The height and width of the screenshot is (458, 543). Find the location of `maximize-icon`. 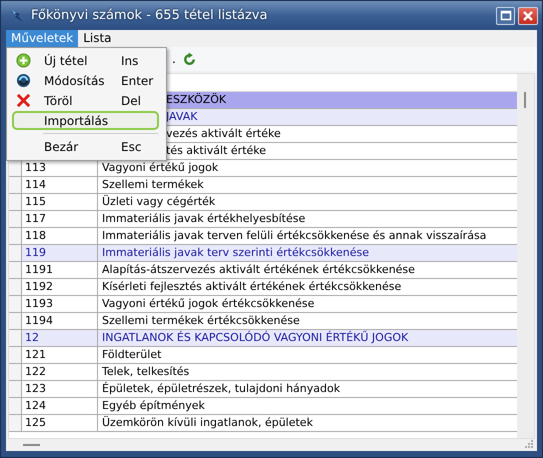

maximize-icon is located at coordinates (506, 16).